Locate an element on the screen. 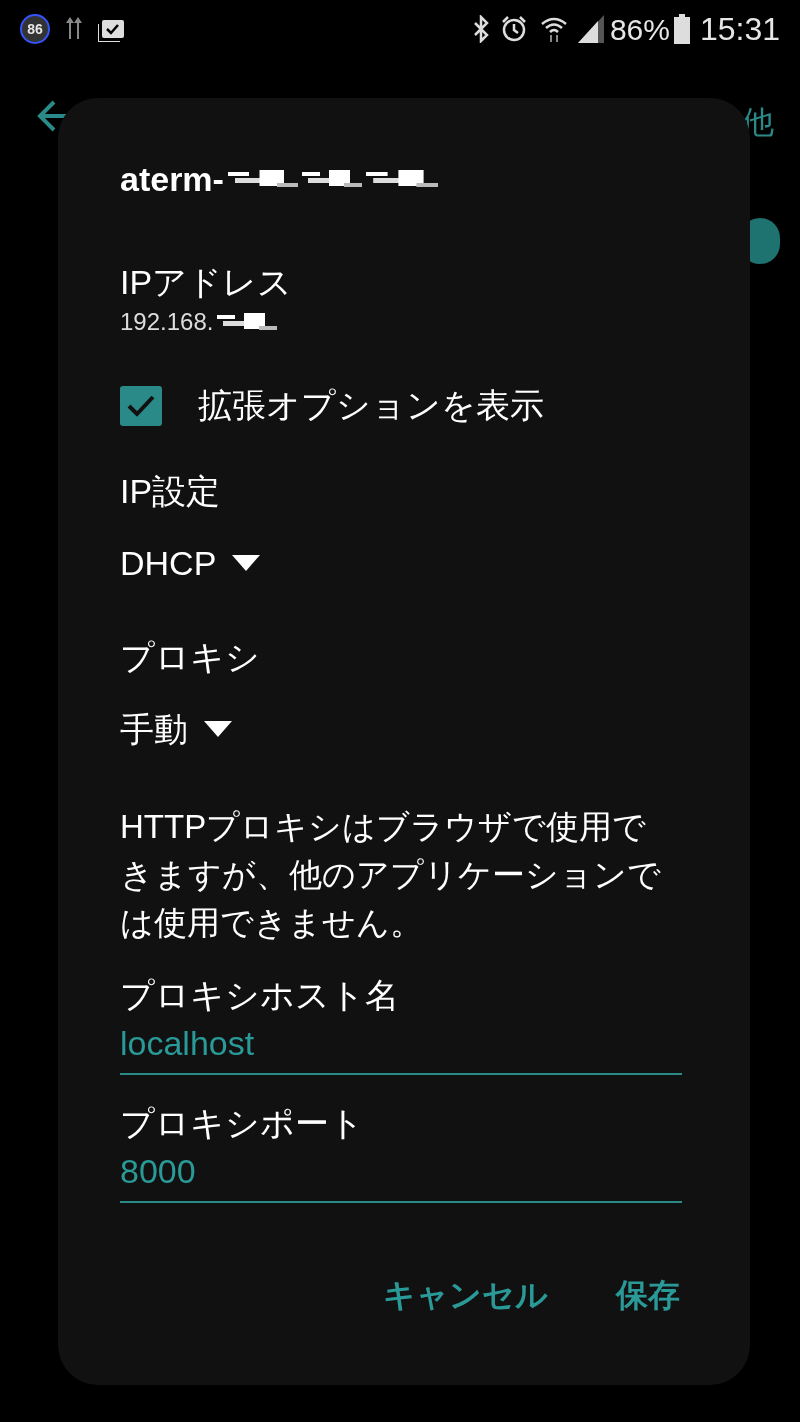  signal-icon is located at coordinates (590, 29).